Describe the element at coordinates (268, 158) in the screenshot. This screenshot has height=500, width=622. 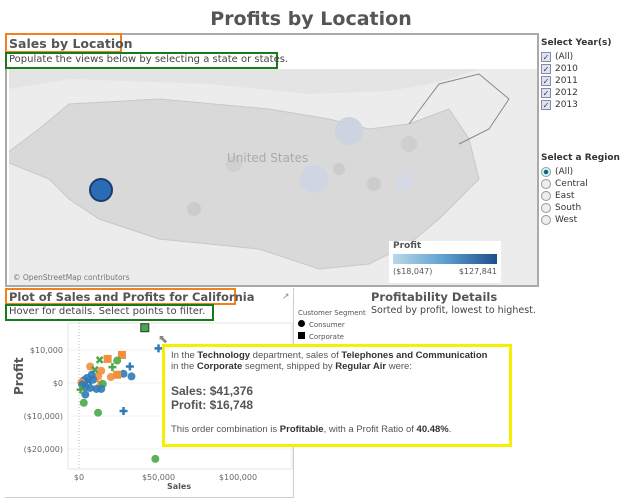
I see `country-label: United States` at that location.